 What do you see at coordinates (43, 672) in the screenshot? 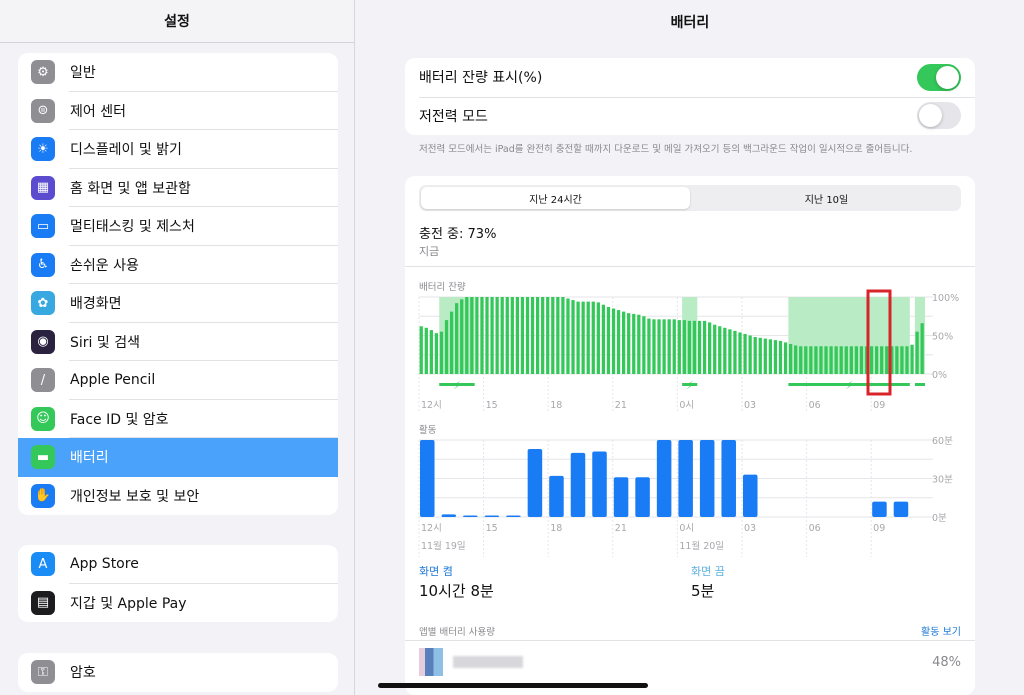
I see `key-icon: ⚿` at bounding box center [43, 672].